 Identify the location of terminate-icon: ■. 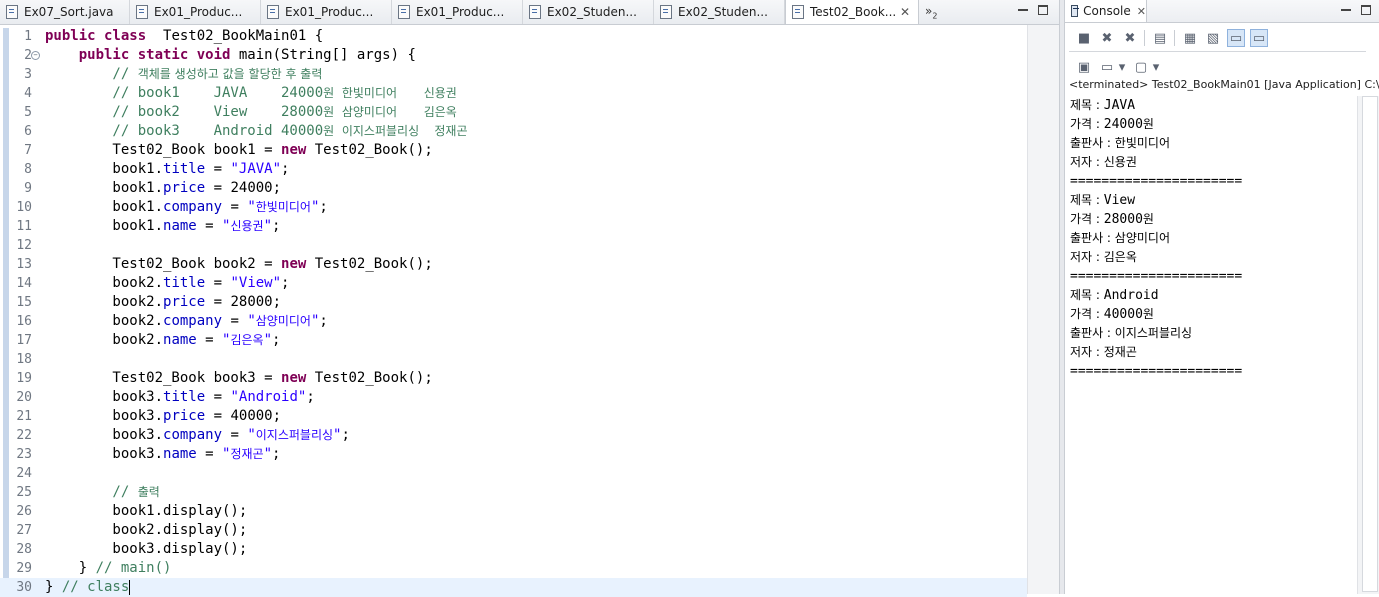
(1084, 38).